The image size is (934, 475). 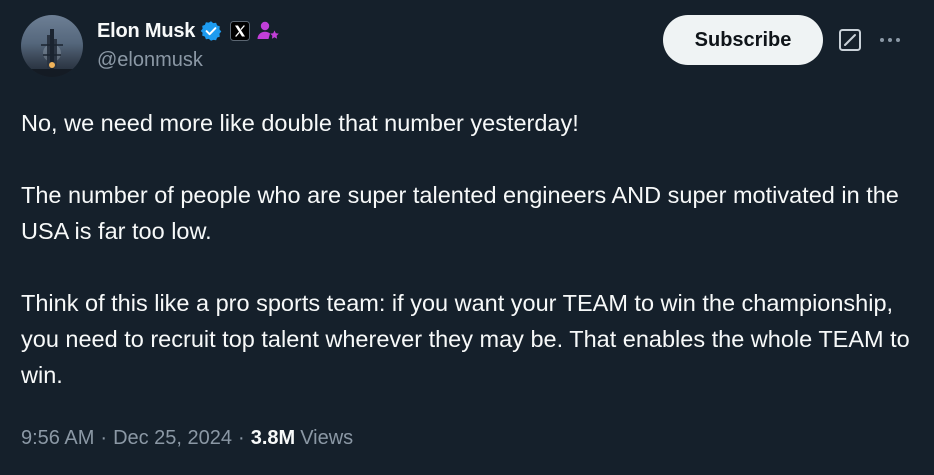 What do you see at coordinates (211, 31) in the screenshot?
I see `verified-badge-icon` at bounding box center [211, 31].